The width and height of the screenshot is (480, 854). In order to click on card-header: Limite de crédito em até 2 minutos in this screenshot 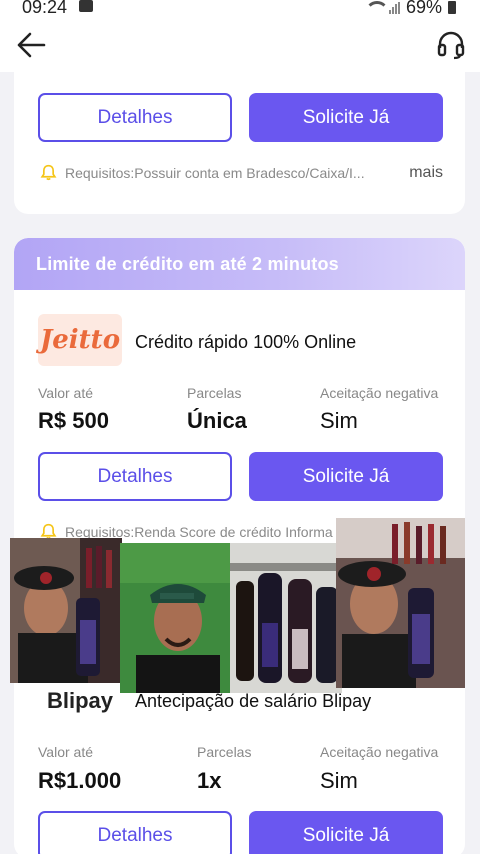, I will do `click(239, 264)`.